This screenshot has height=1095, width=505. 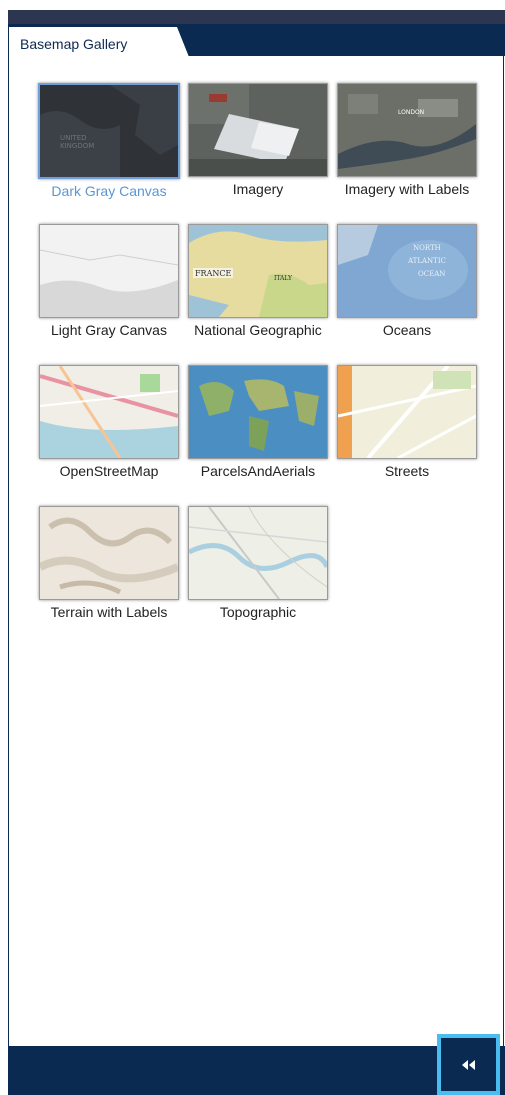 I want to click on basemap-thumbnail: NORTH ATLANTIC OCEAN, so click(x=407, y=271).